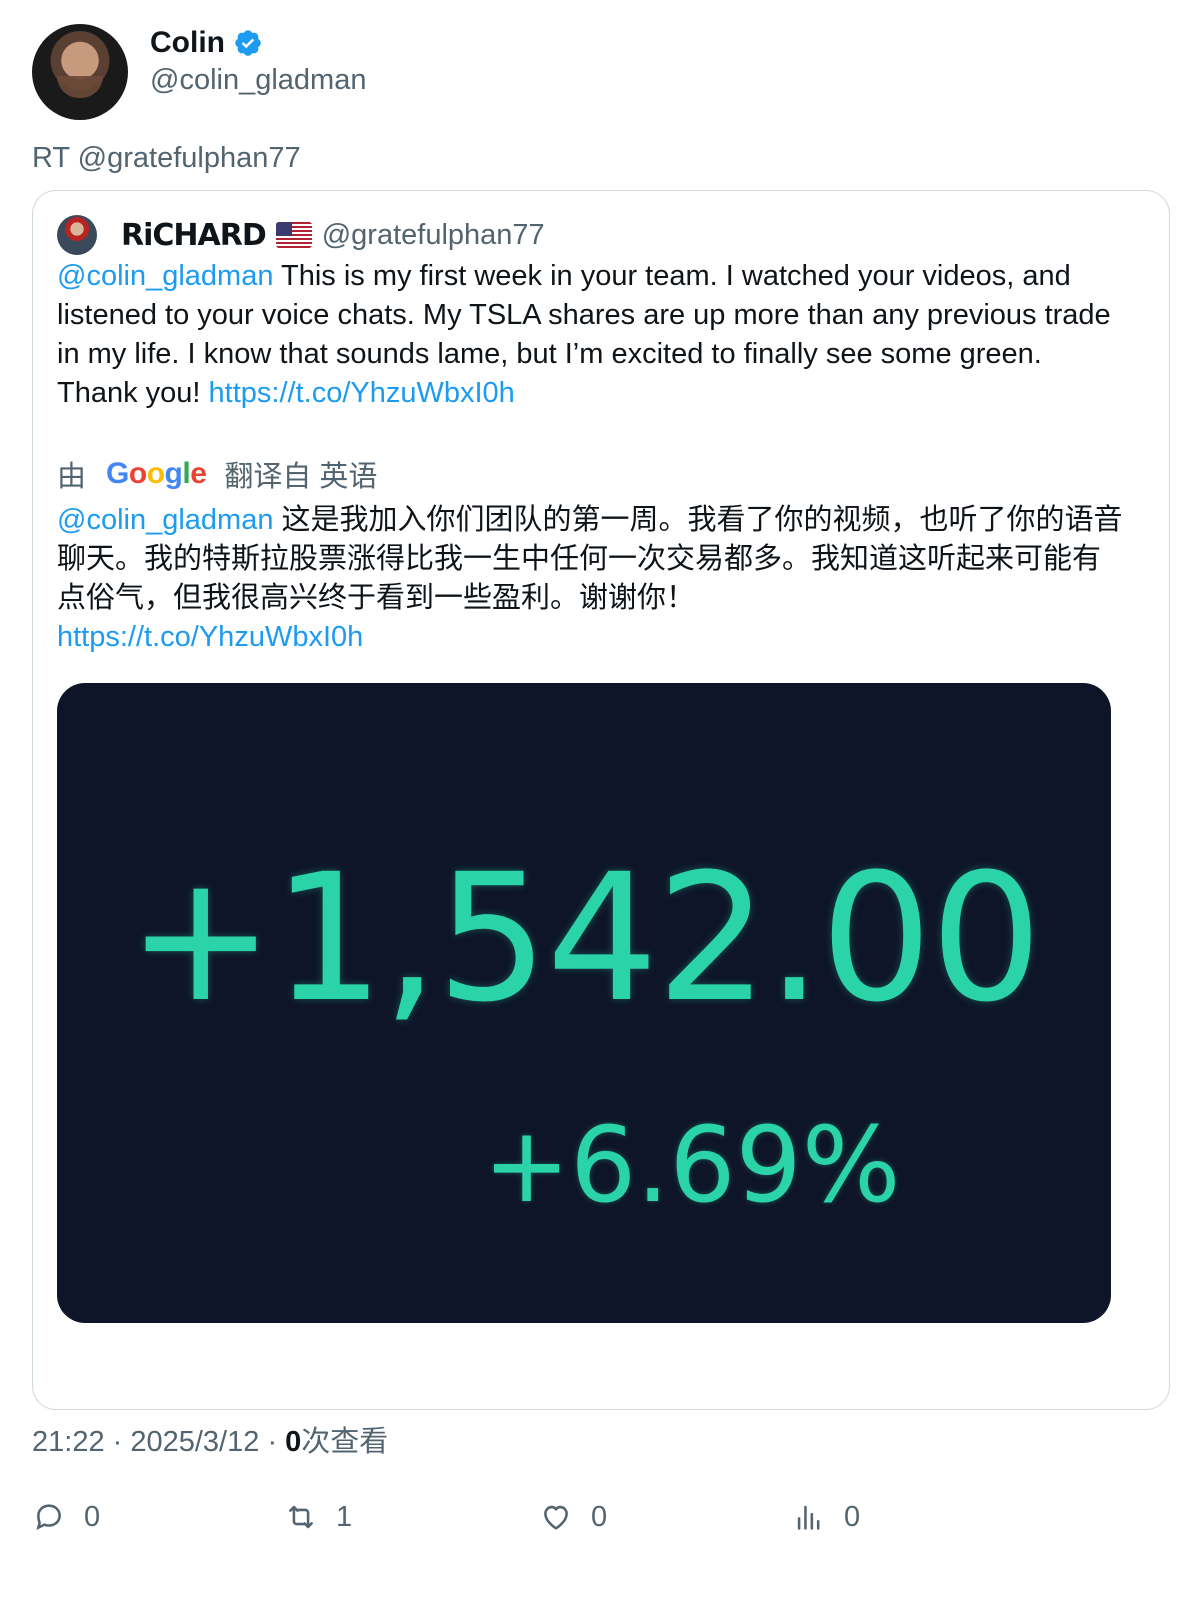 The image size is (1196, 1608). What do you see at coordinates (584, 938) in the screenshot?
I see `gain-amount: +1,542.00` at bounding box center [584, 938].